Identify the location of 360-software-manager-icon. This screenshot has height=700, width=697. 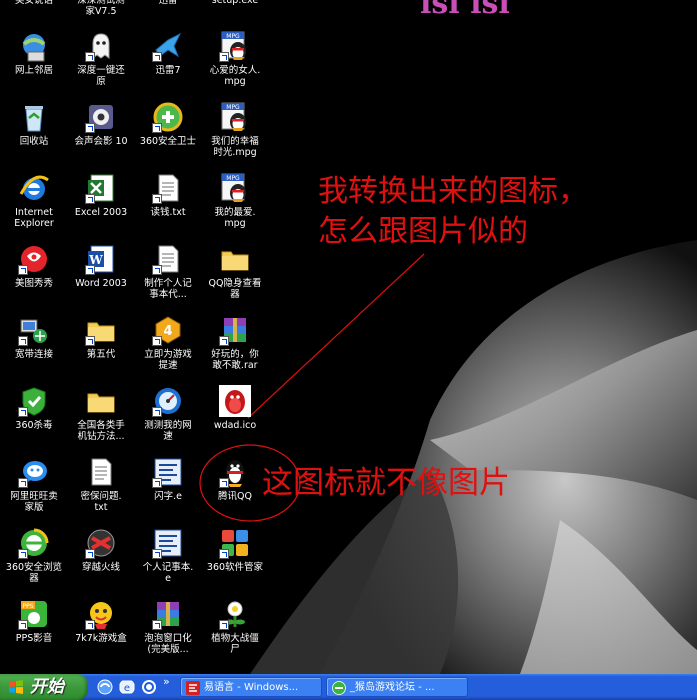
(235, 543).